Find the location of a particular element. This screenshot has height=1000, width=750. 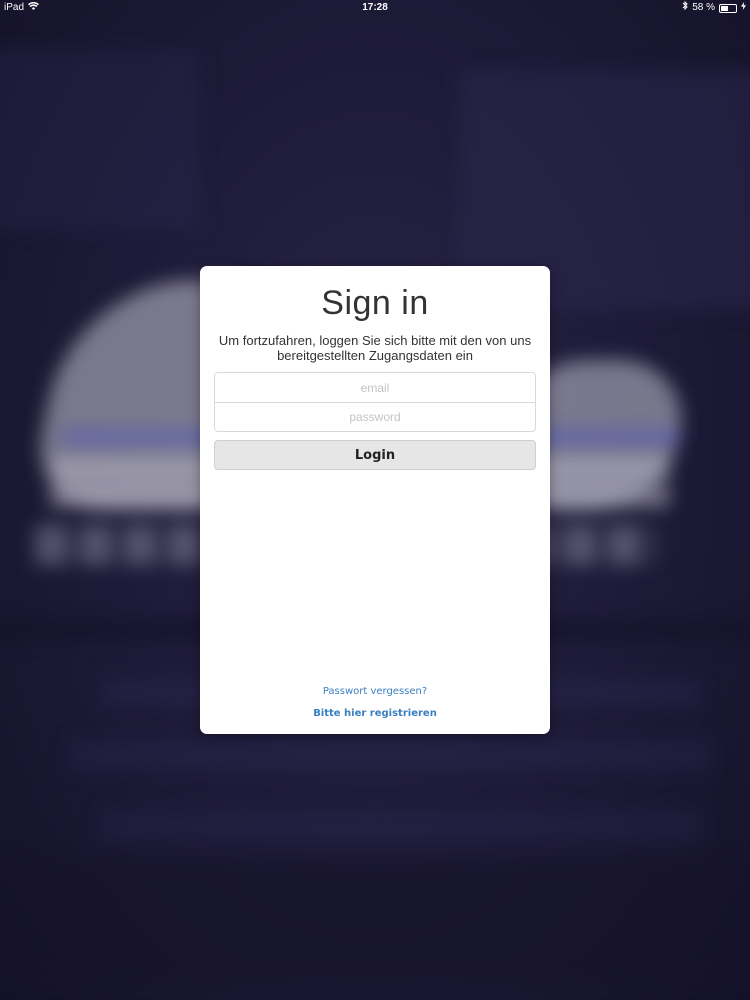

register-link: Bitte hier registrieren is located at coordinates (375, 714).